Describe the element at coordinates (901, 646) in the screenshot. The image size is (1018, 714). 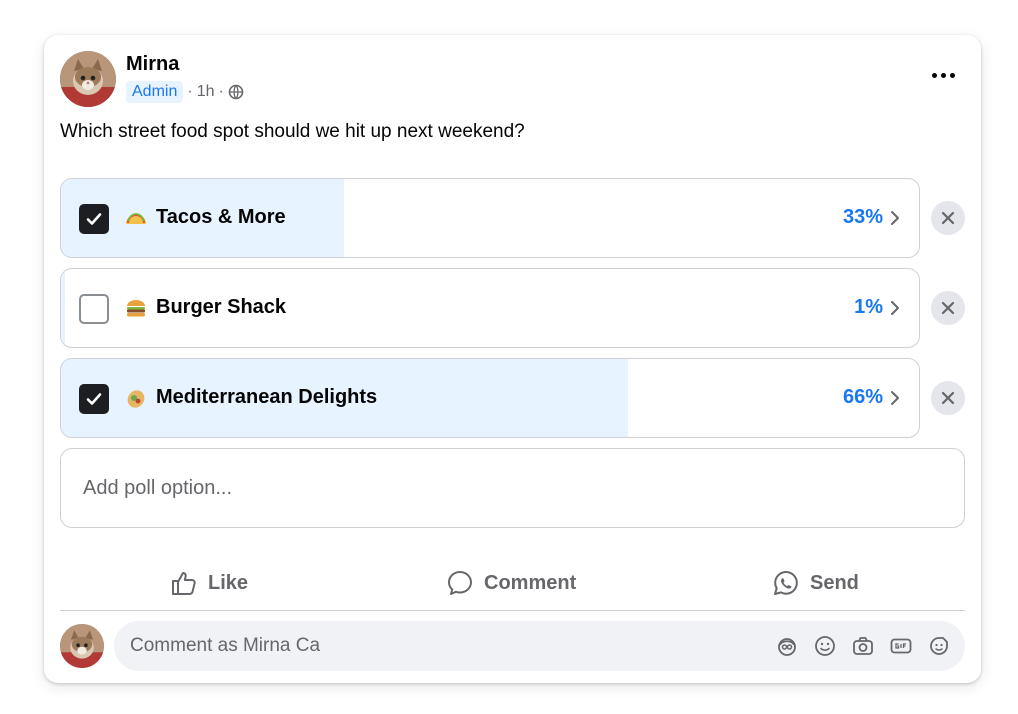
I see `gif-icon` at that location.